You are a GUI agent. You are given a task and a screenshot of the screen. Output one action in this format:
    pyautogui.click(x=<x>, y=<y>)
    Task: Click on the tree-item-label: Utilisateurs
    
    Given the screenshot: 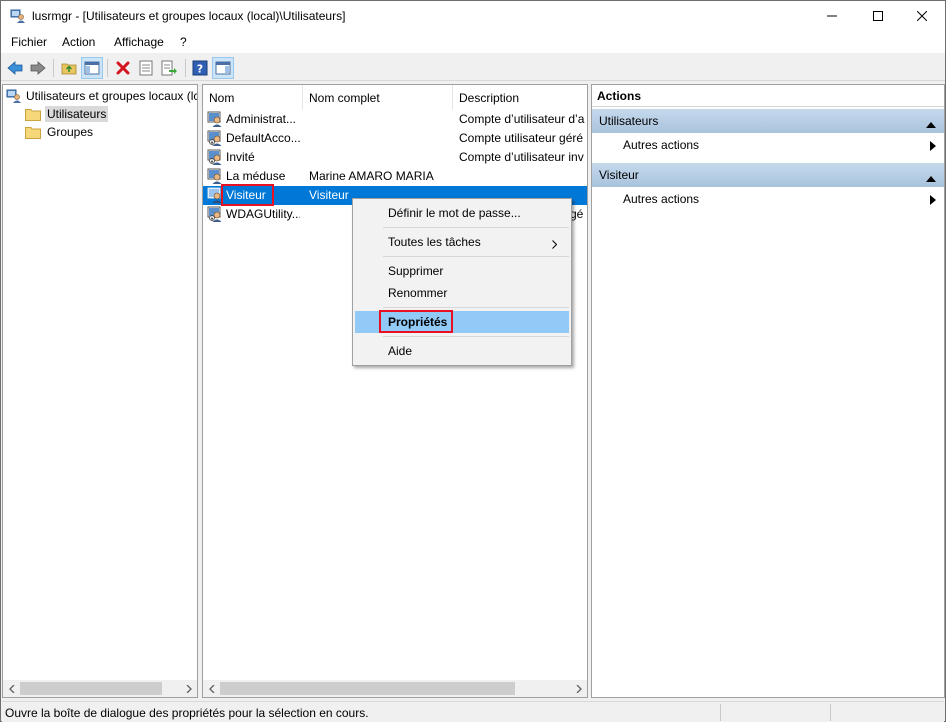 What is the action you would take?
    pyautogui.click(x=77, y=114)
    